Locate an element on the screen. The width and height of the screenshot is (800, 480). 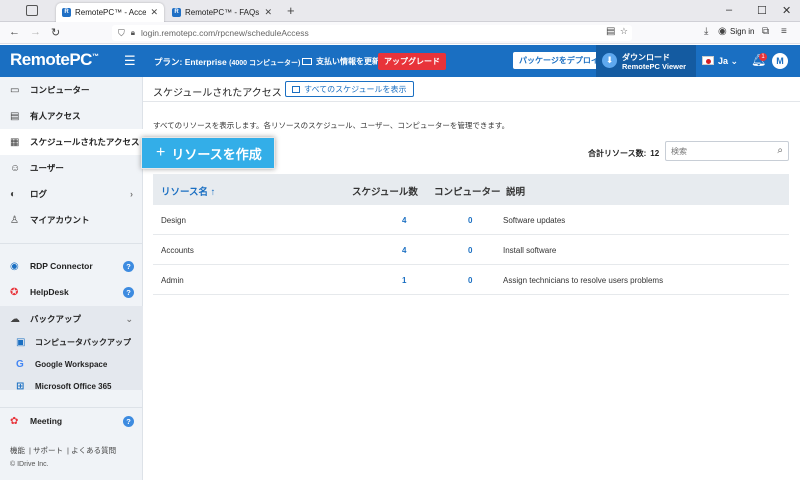
schedule-count: 1 is located at coordinates (404, 280).